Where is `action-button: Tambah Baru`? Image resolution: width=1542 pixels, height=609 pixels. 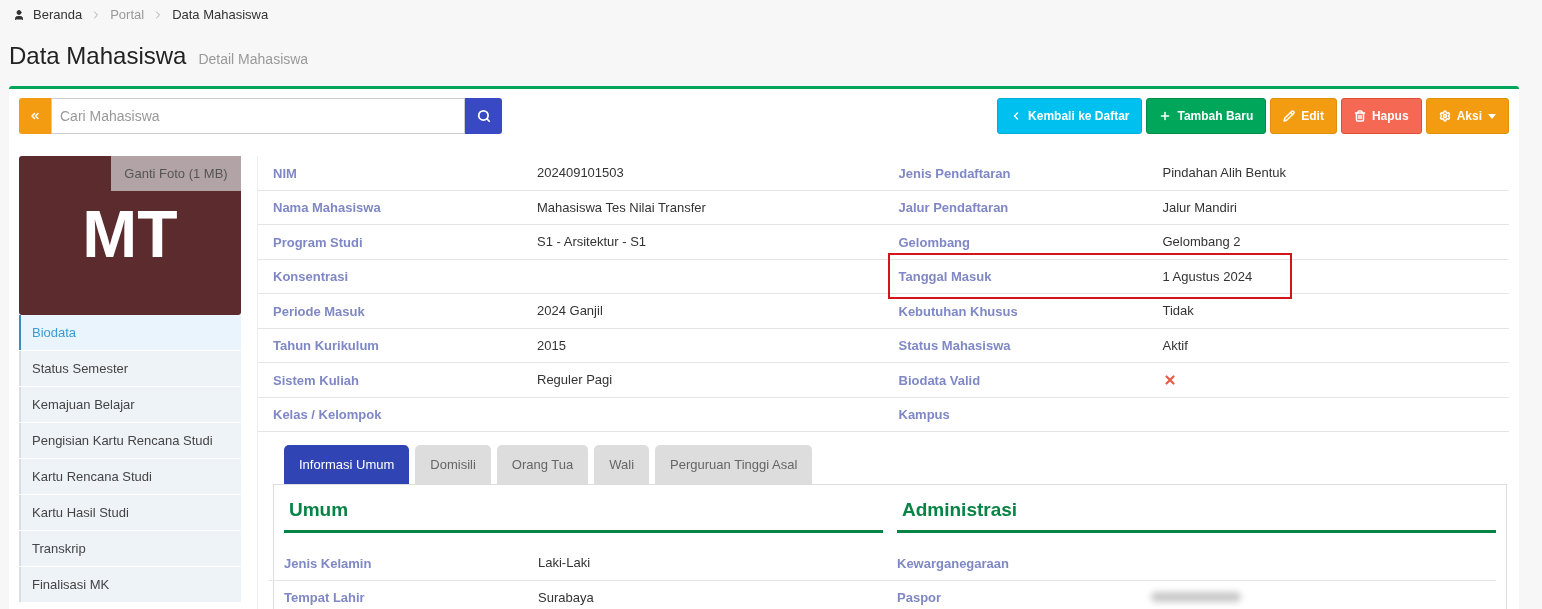
action-button: Tambah Baru is located at coordinates (1206, 116).